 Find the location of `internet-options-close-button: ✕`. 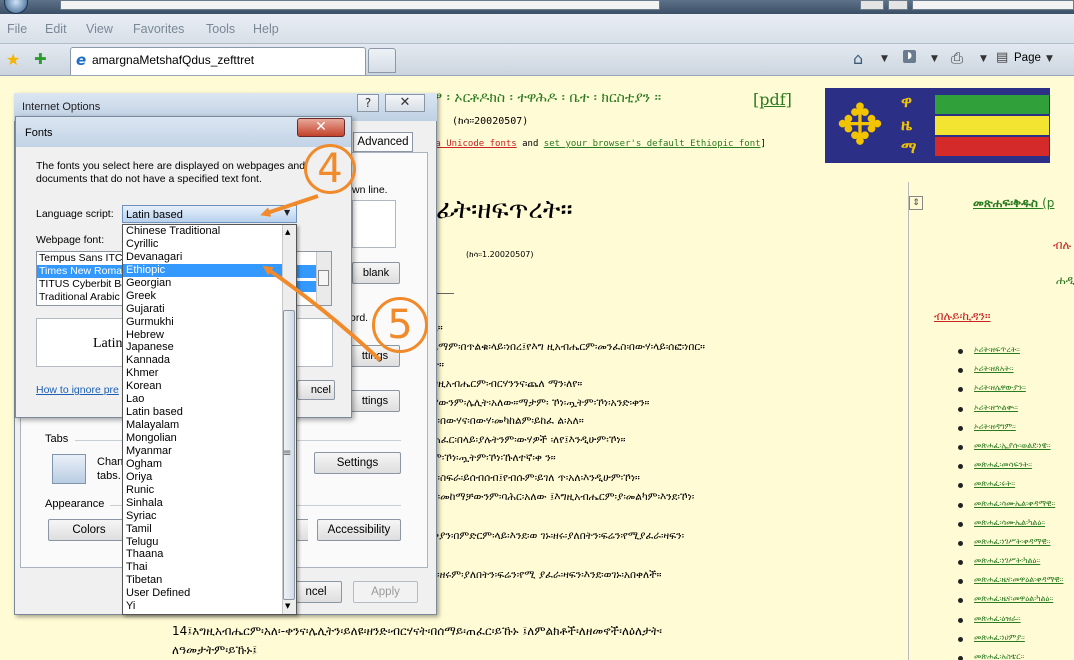

internet-options-close-button: ✕ is located at coordinates (405, 103).